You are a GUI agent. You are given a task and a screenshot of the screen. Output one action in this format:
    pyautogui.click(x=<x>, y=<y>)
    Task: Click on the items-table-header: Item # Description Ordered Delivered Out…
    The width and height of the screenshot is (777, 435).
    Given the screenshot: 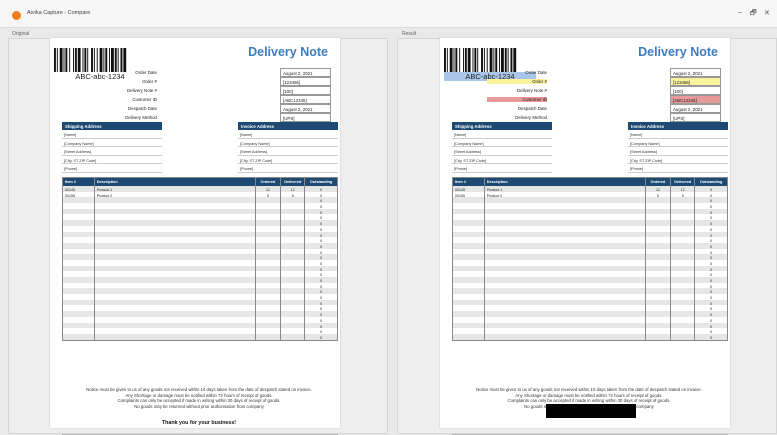 What is the action you would take?
    pyautogui.click(x=200, y=182)
    